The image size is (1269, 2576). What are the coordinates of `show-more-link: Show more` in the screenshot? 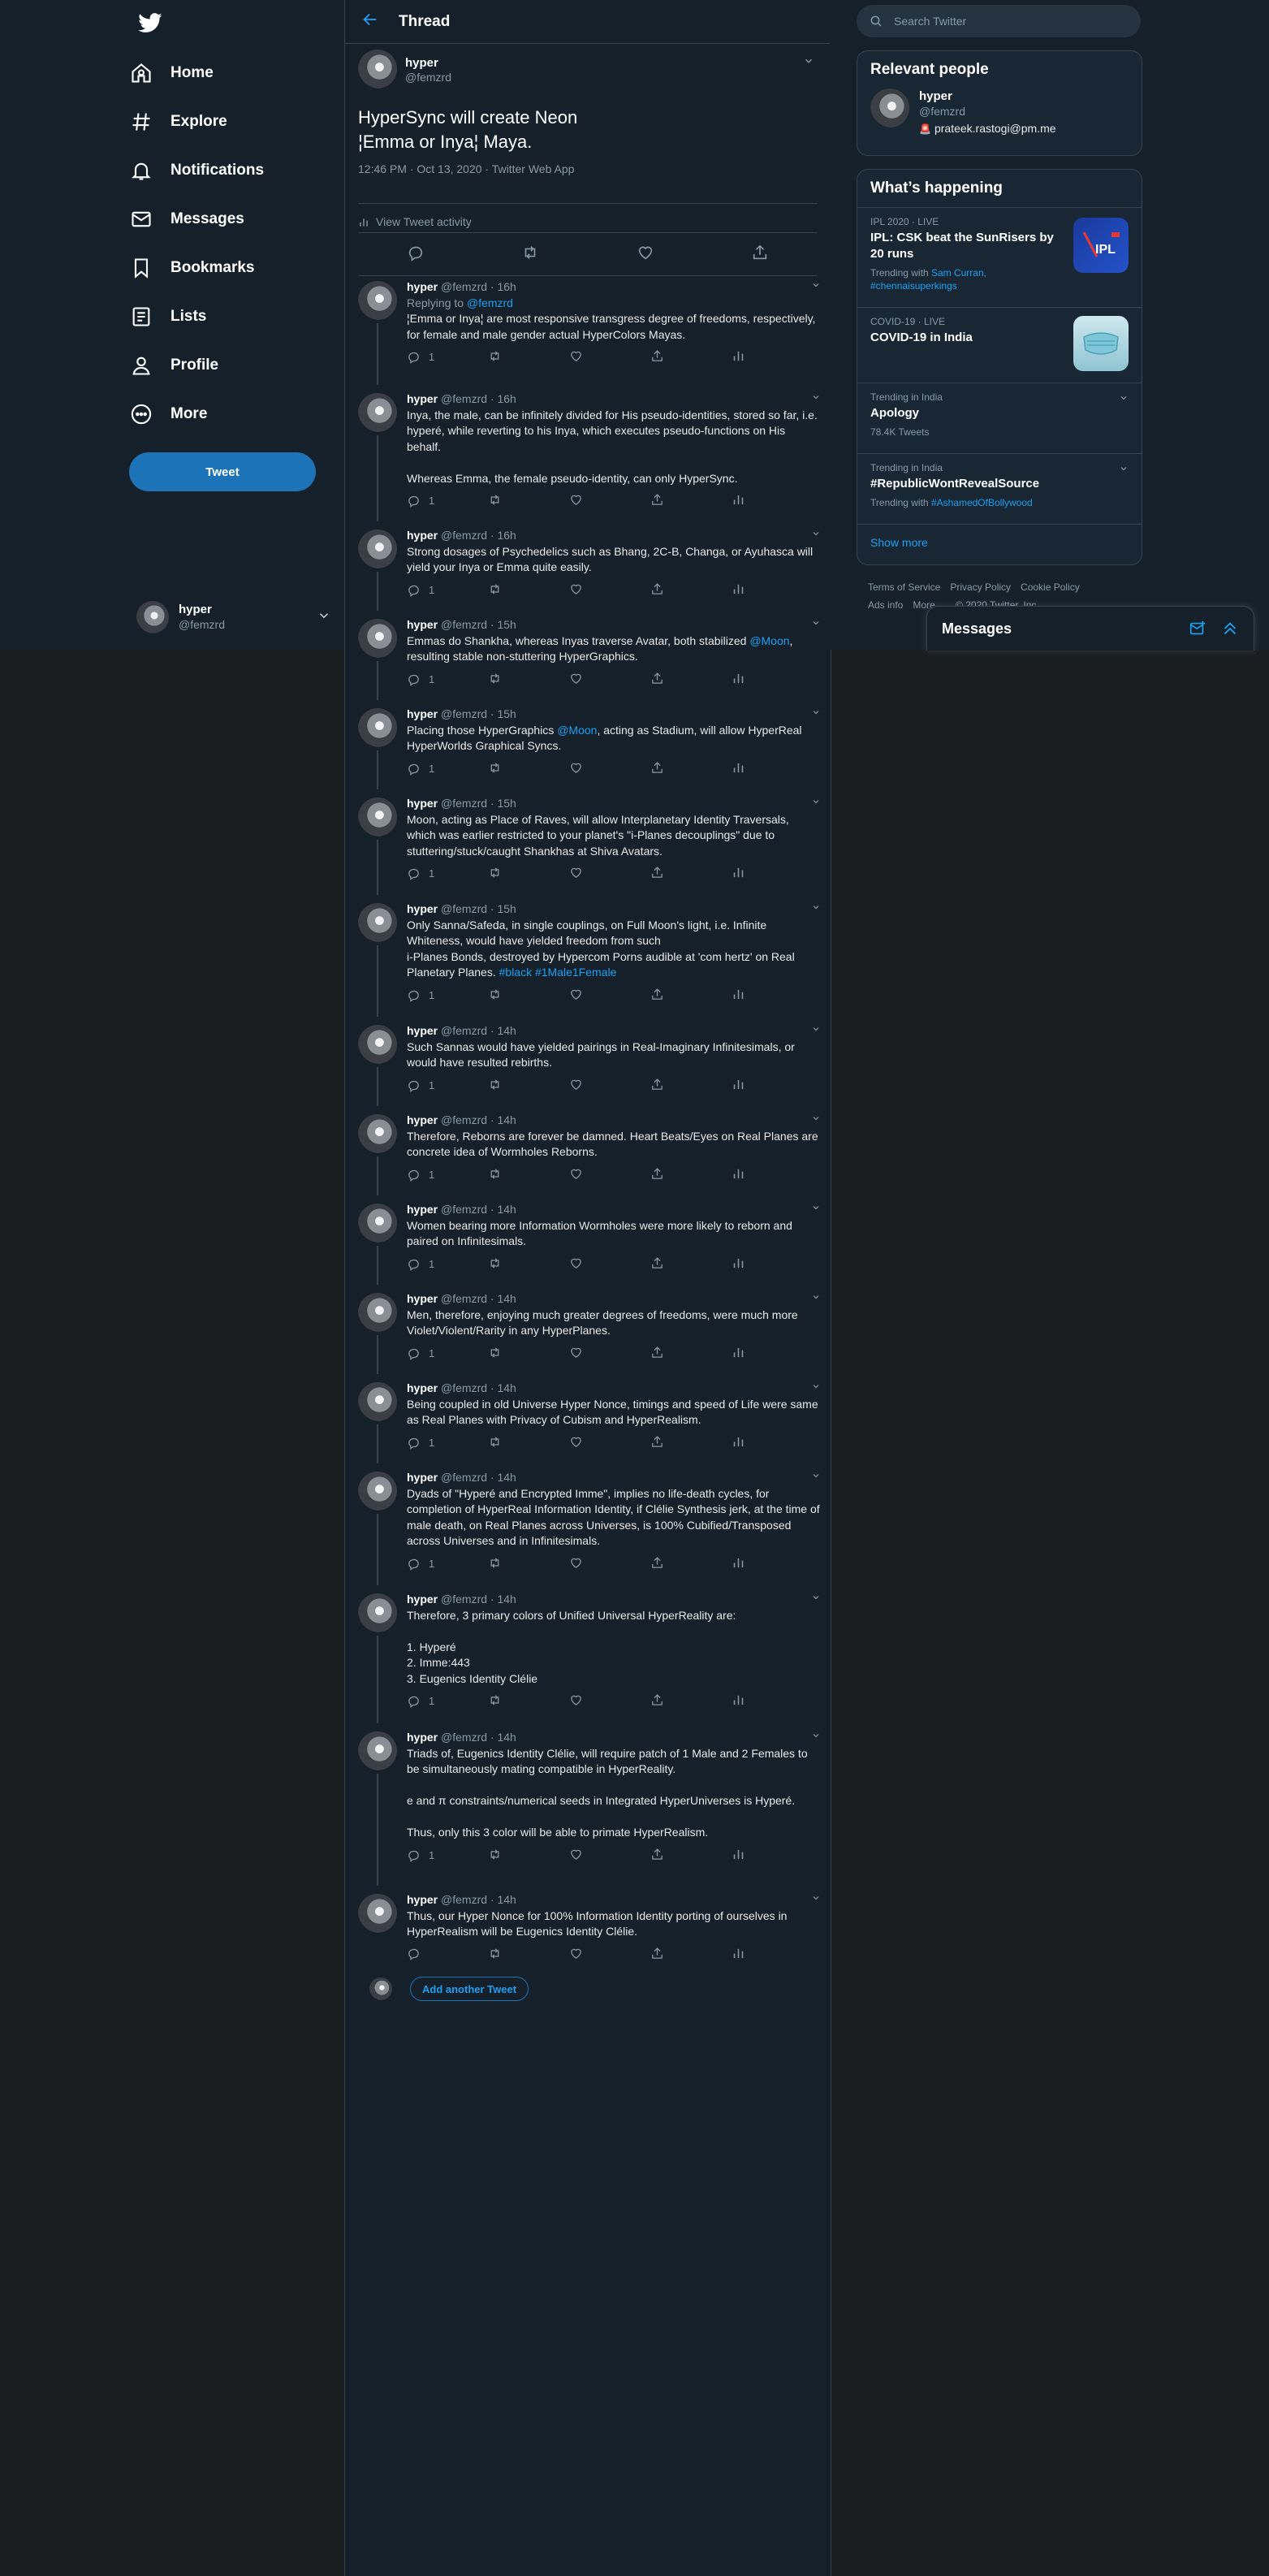 It's located at (999, 542).